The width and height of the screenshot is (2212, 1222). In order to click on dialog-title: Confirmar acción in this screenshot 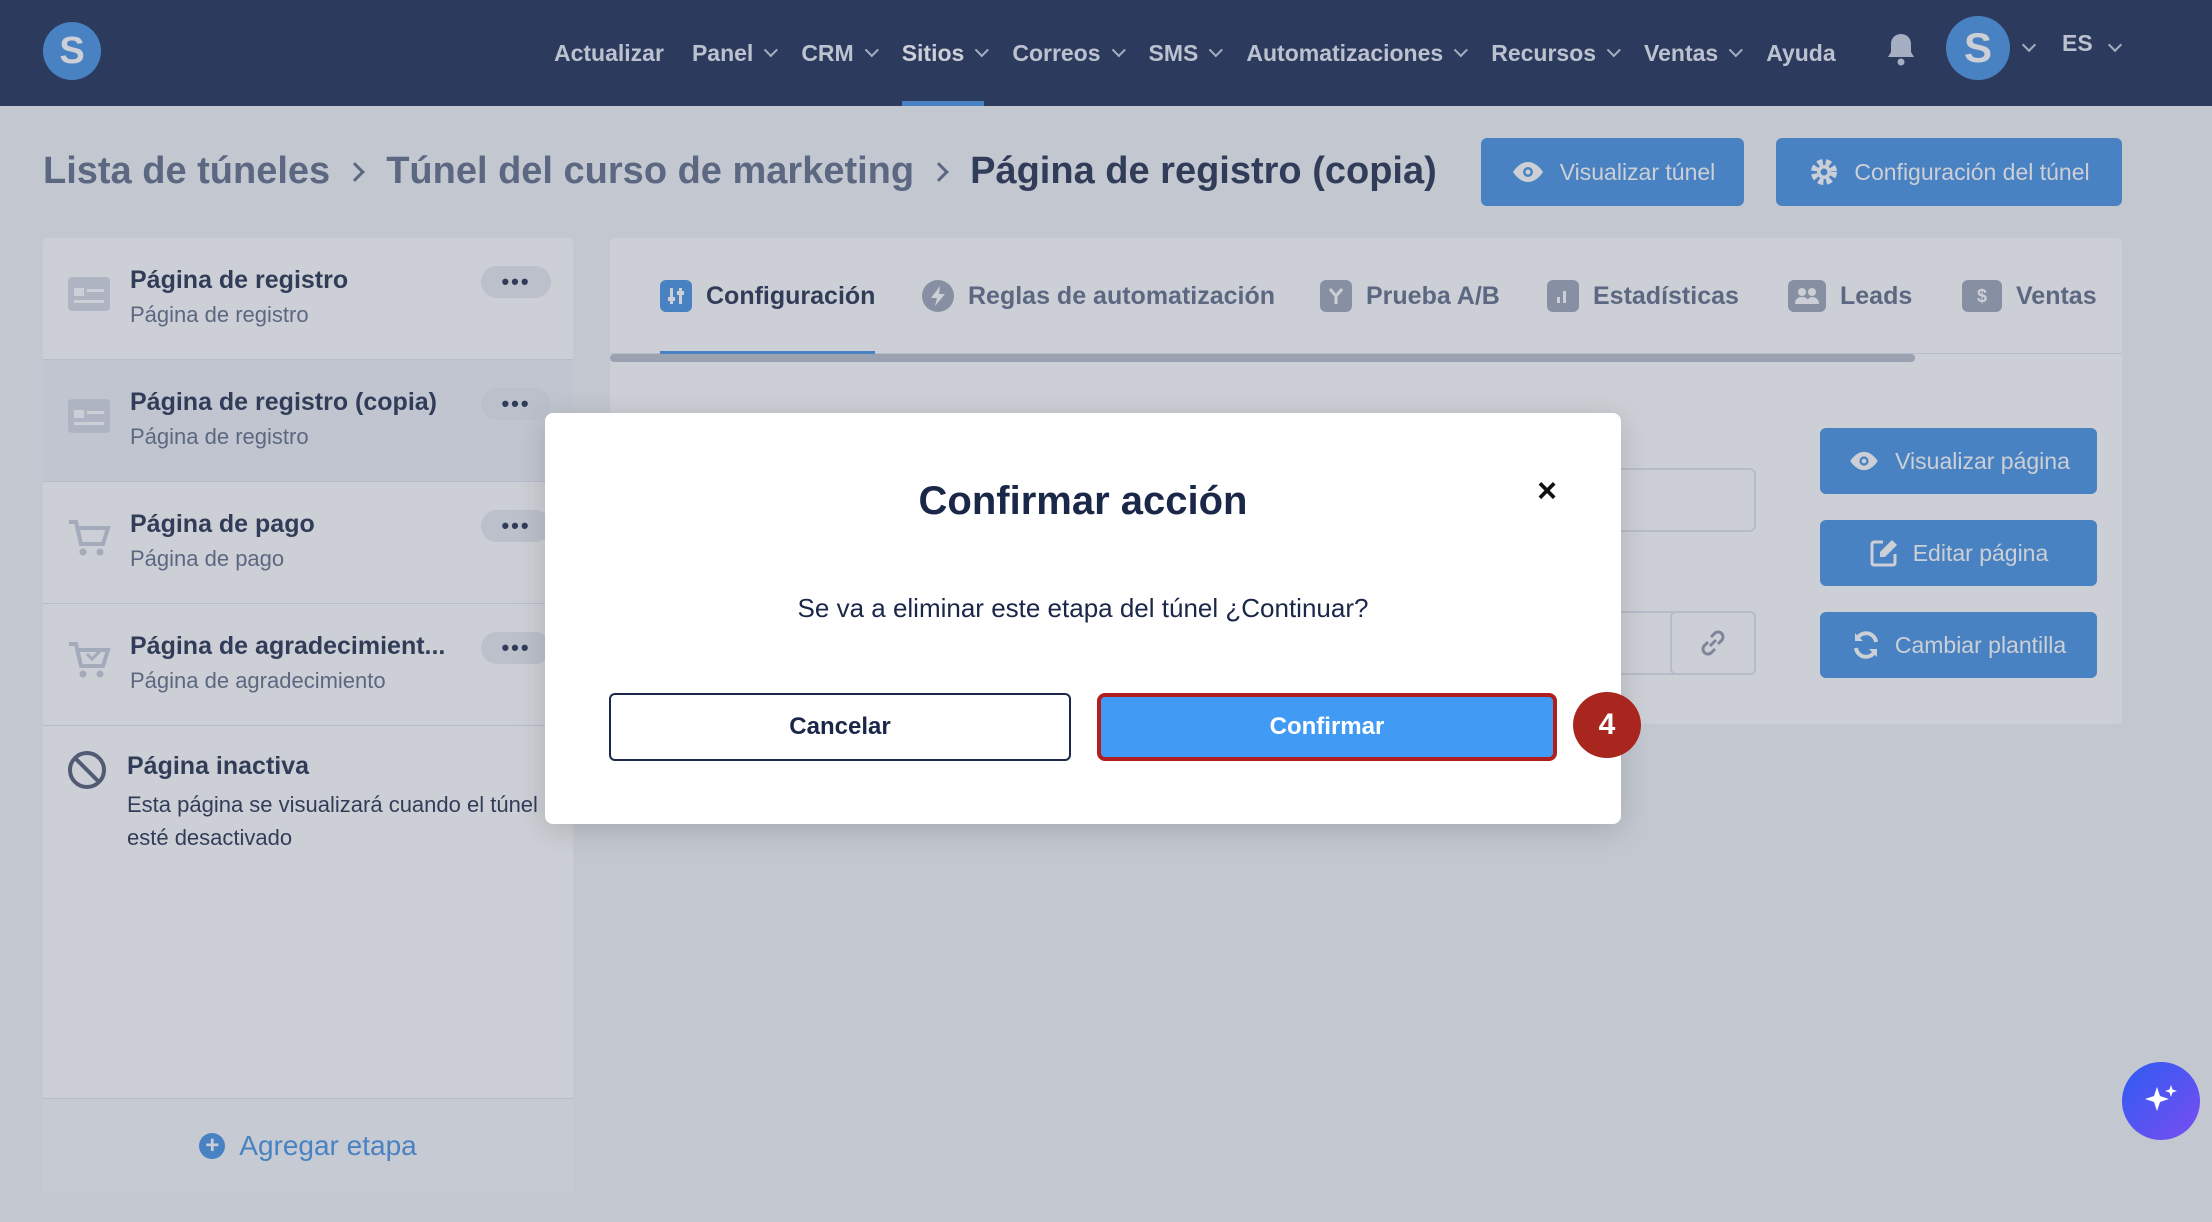, I will do `click(1083, 501)`.